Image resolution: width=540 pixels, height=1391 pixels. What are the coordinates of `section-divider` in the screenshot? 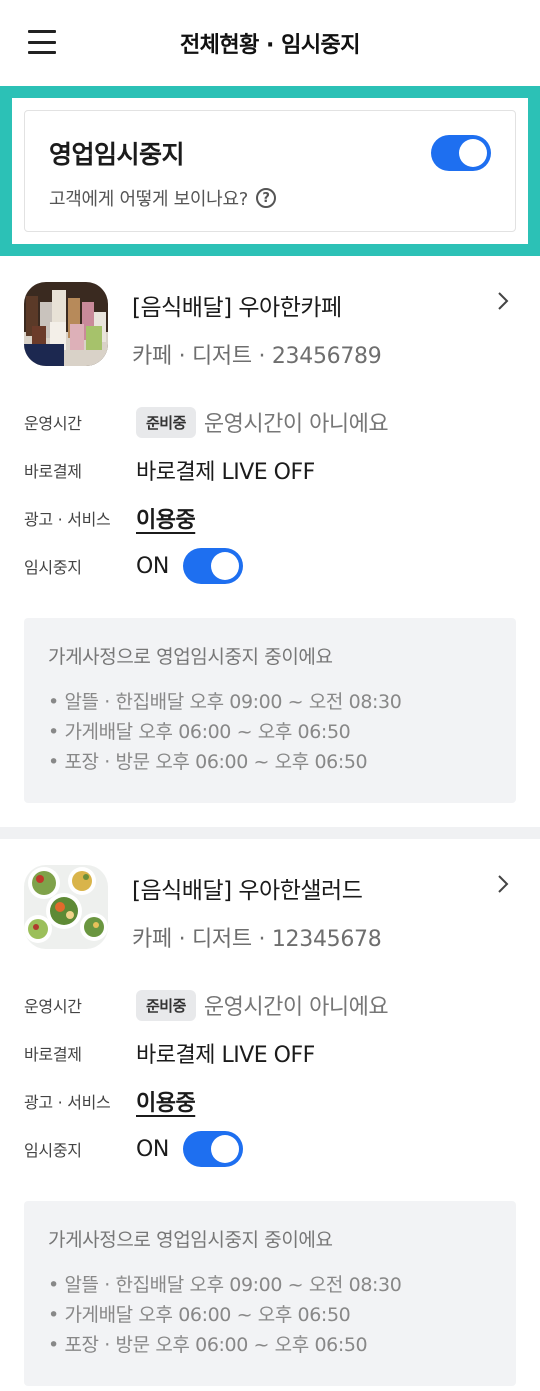 It's located at (270, 833).